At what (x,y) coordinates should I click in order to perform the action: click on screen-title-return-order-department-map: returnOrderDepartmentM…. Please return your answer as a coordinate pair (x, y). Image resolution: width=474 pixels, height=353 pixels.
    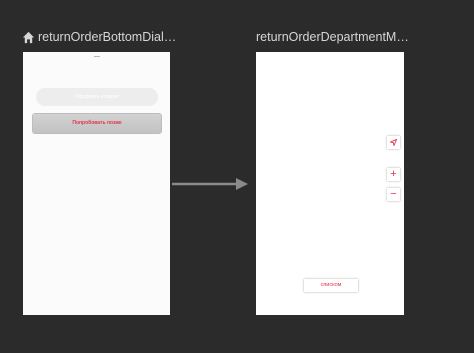
    Looking at the image, I should click on (332, 37).